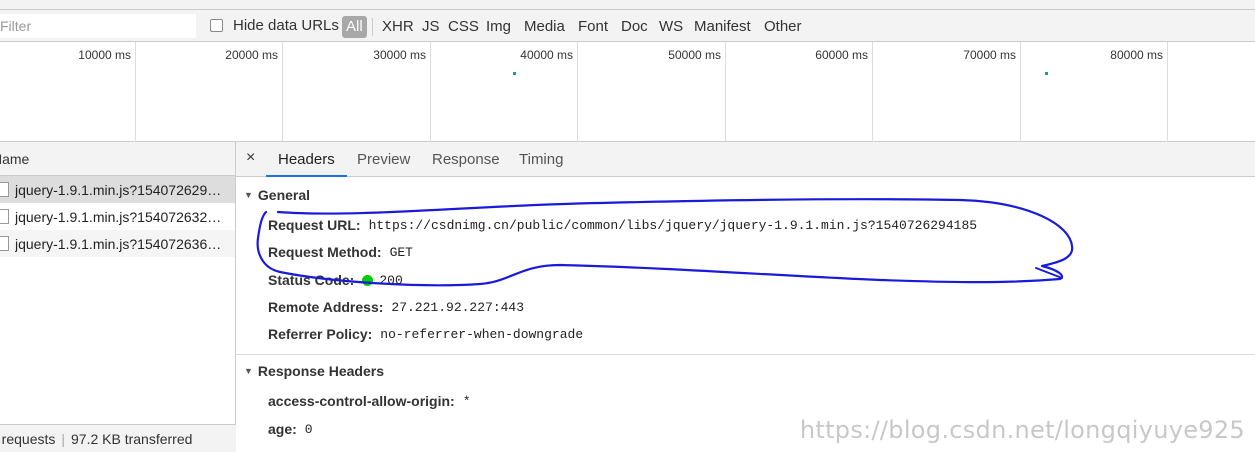  What do you see at coordinates (250, 158) in the screenshot?
I see `close-icon: ×` at bounding box center [250, 158].